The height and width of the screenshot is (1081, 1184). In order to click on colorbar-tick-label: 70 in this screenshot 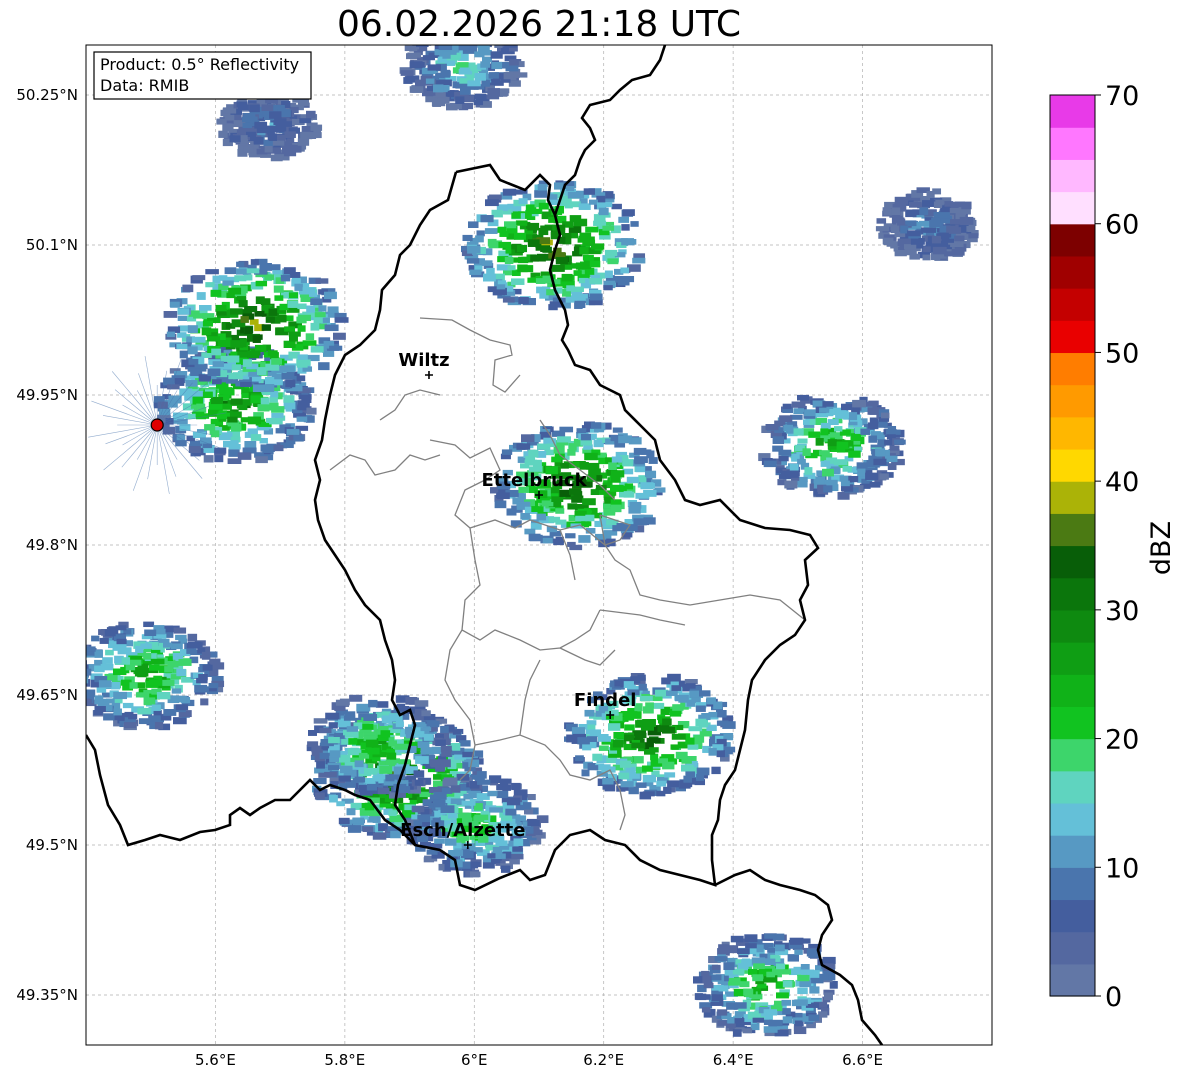, I will do `click(1122, 96)`.